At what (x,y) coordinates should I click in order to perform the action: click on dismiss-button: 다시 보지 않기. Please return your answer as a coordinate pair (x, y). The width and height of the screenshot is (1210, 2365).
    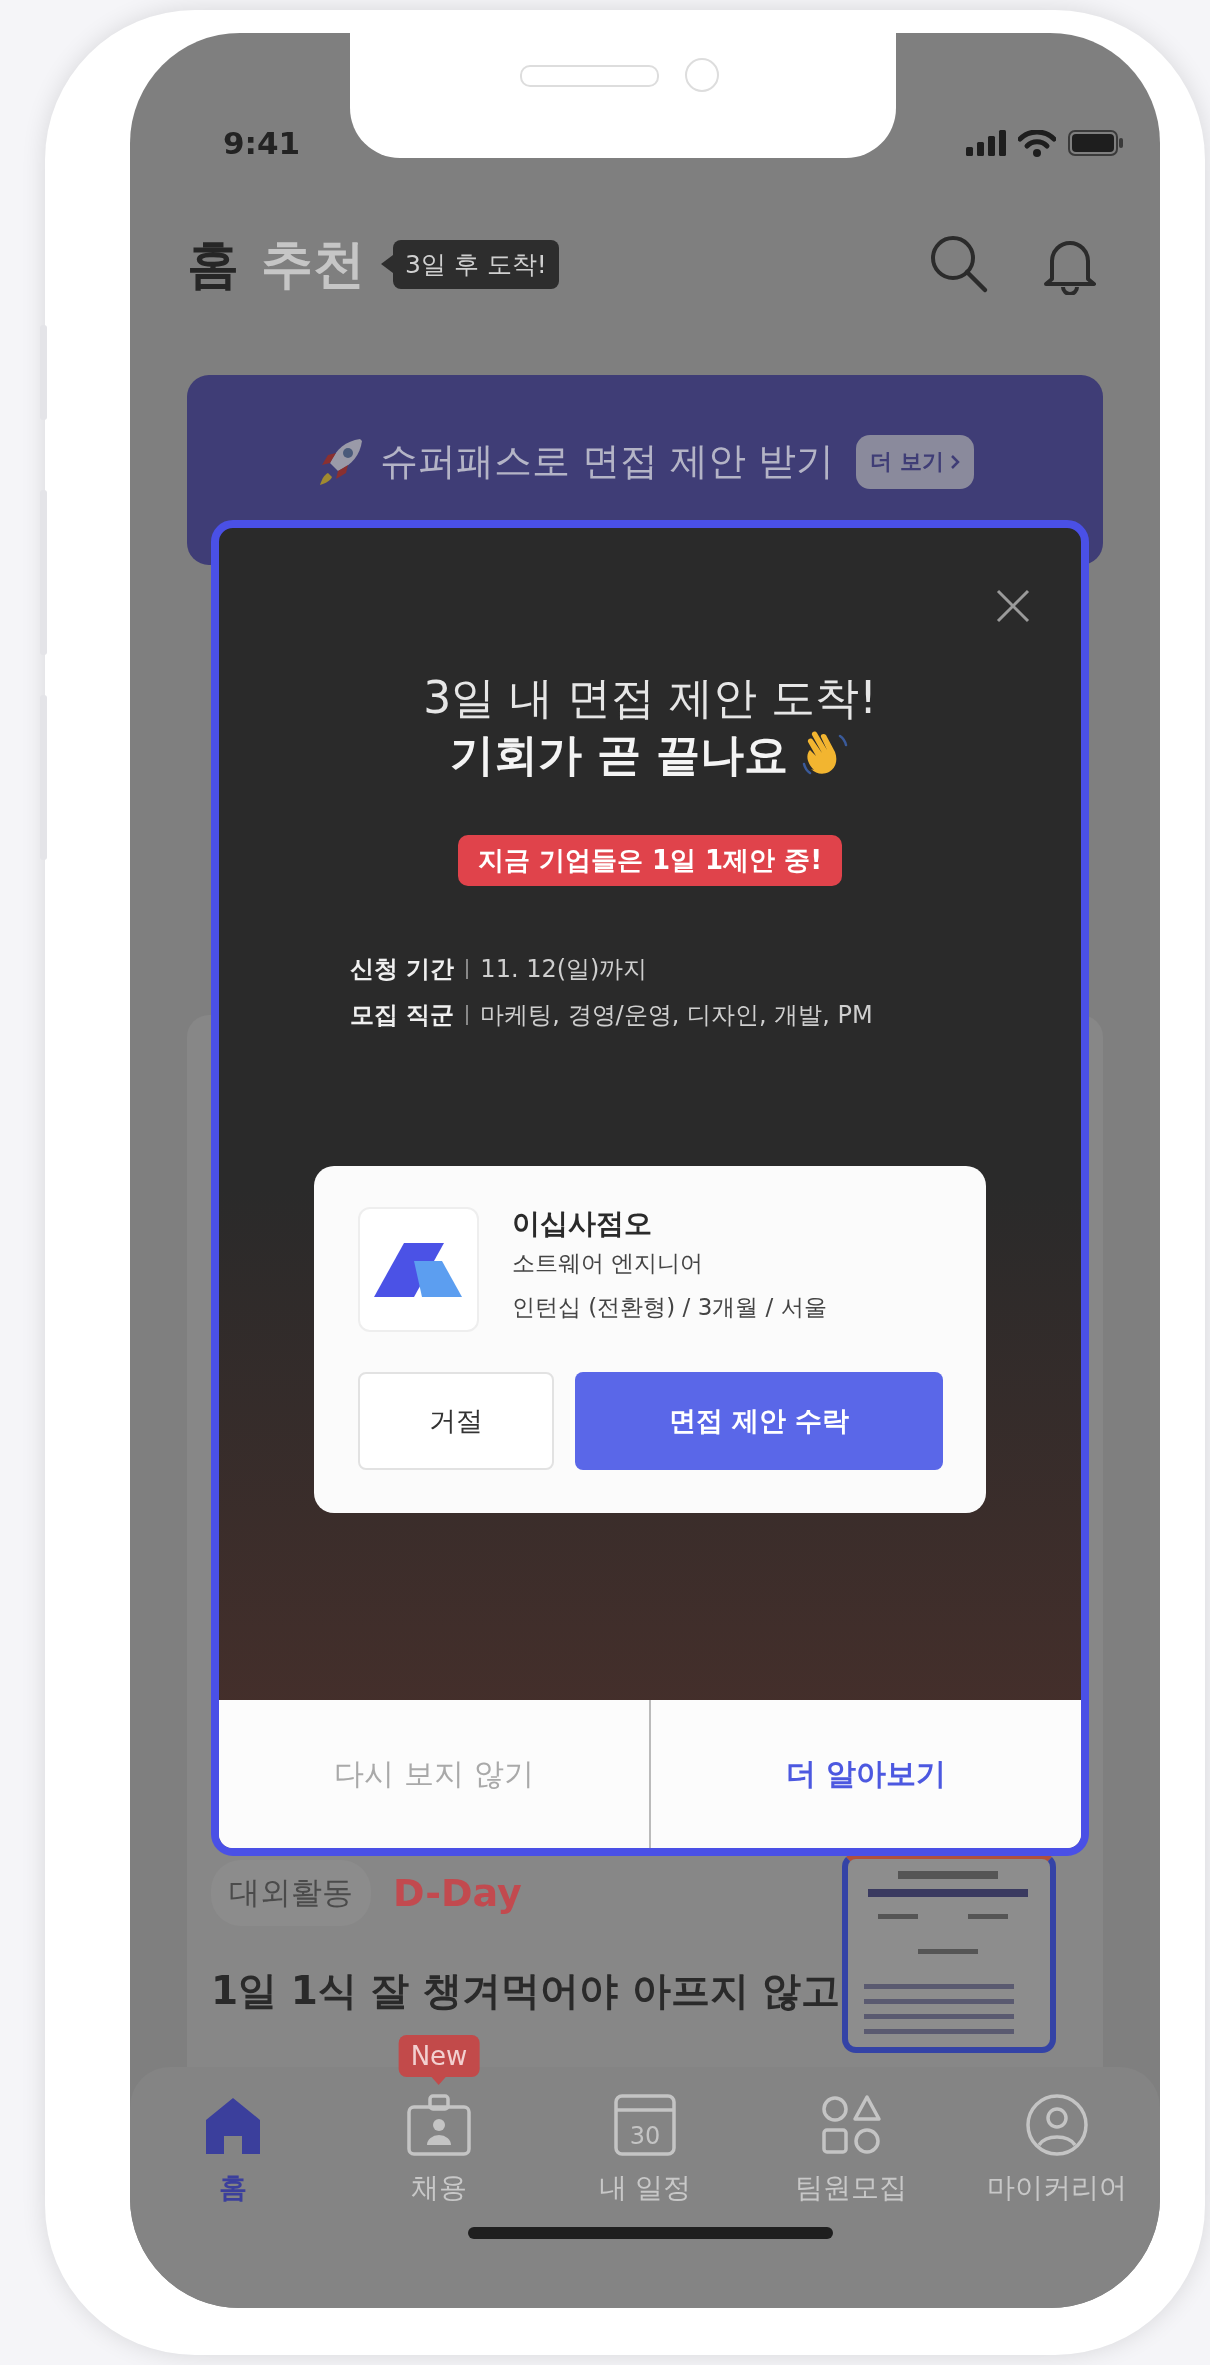
    Looking at the image, I should click on (435, 1774).